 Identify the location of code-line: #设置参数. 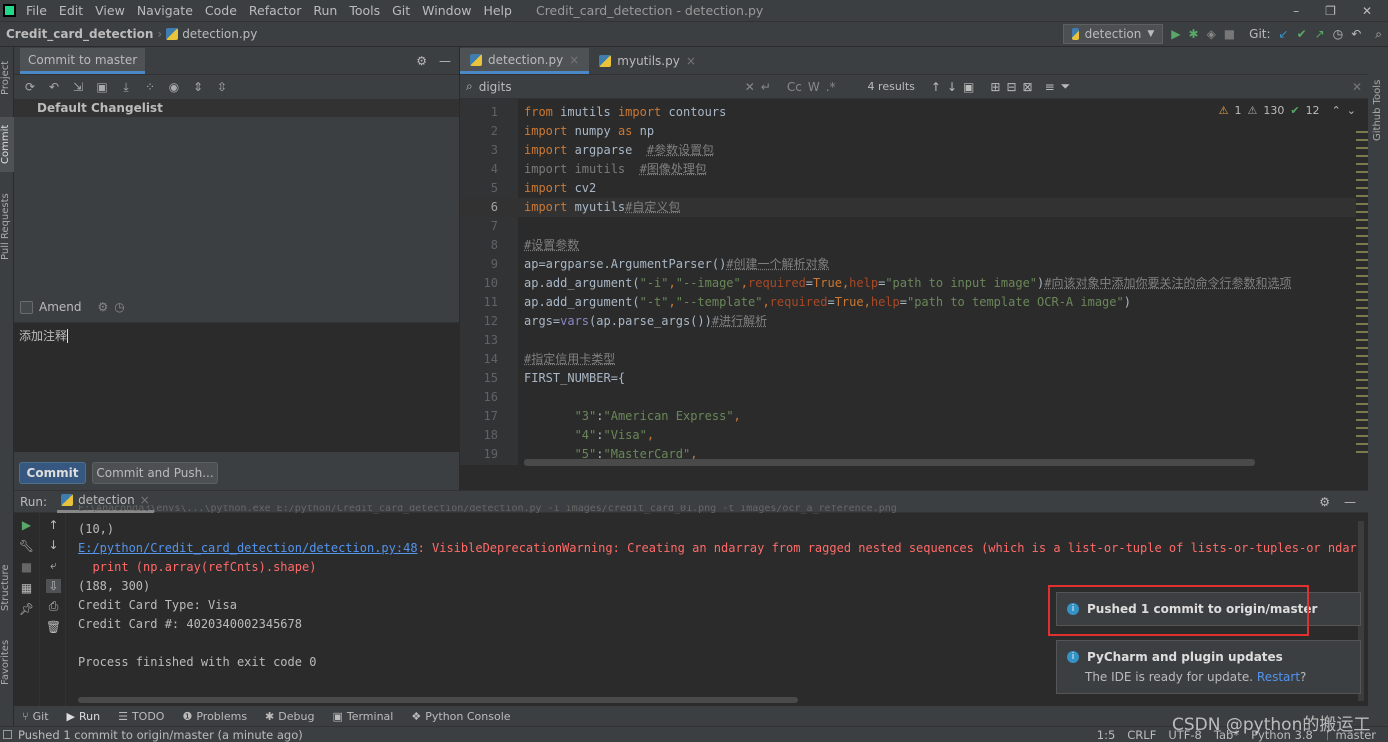
(551, 245).